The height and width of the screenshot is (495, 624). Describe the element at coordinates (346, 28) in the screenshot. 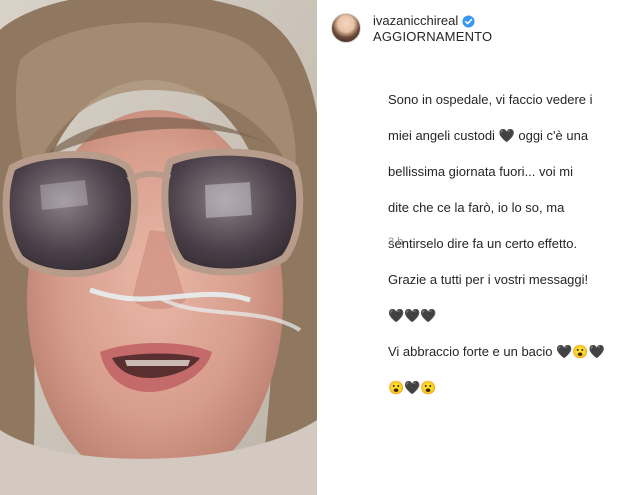

I see `avatar` at that location.